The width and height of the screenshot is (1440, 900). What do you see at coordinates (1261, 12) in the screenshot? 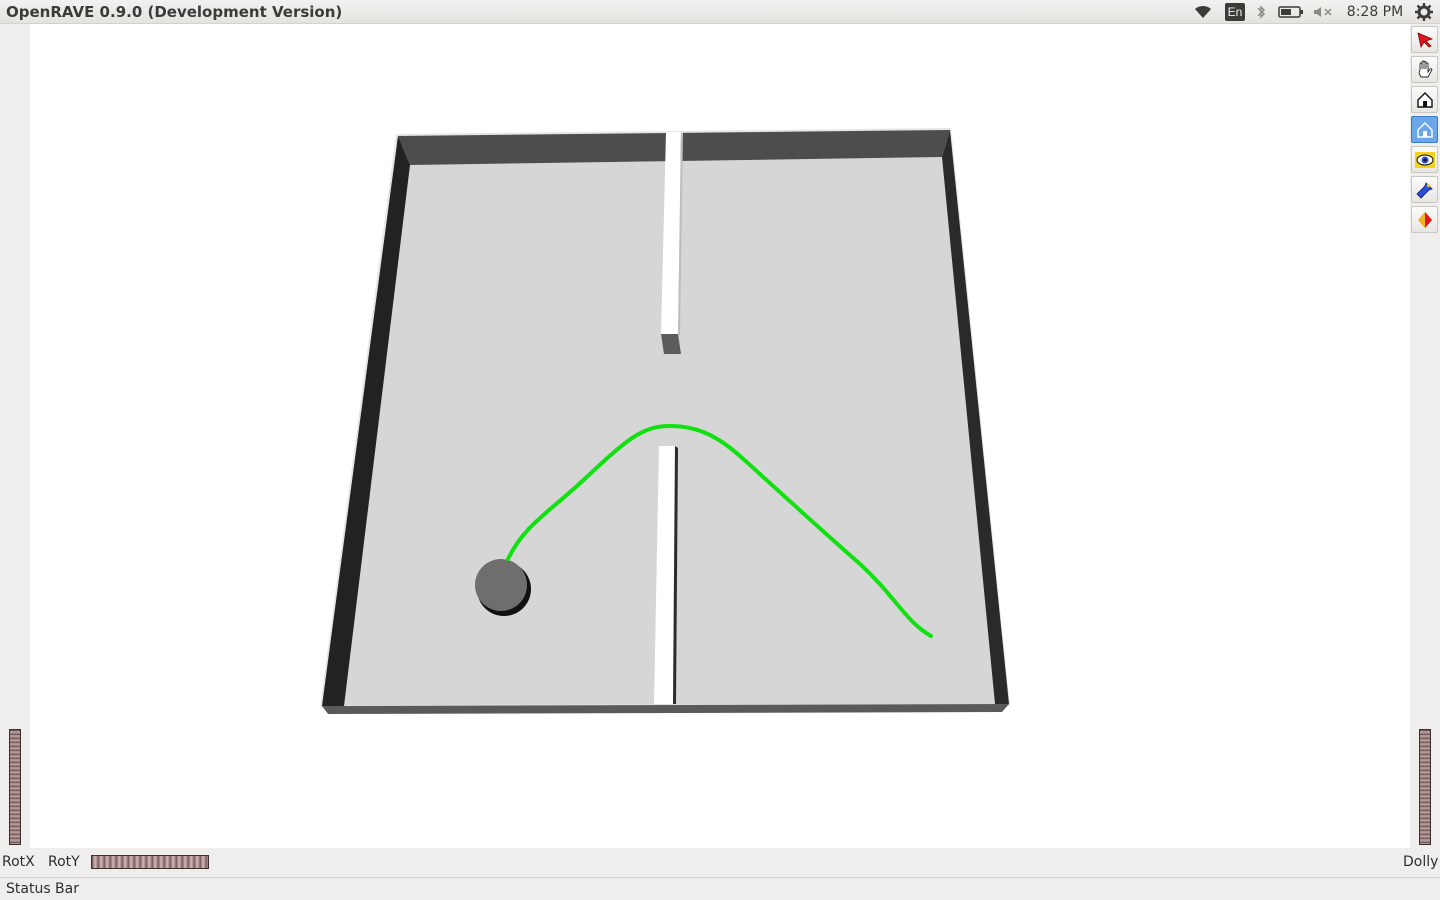
I see `bluetooth-icon` at bounding box center [1261, 12].